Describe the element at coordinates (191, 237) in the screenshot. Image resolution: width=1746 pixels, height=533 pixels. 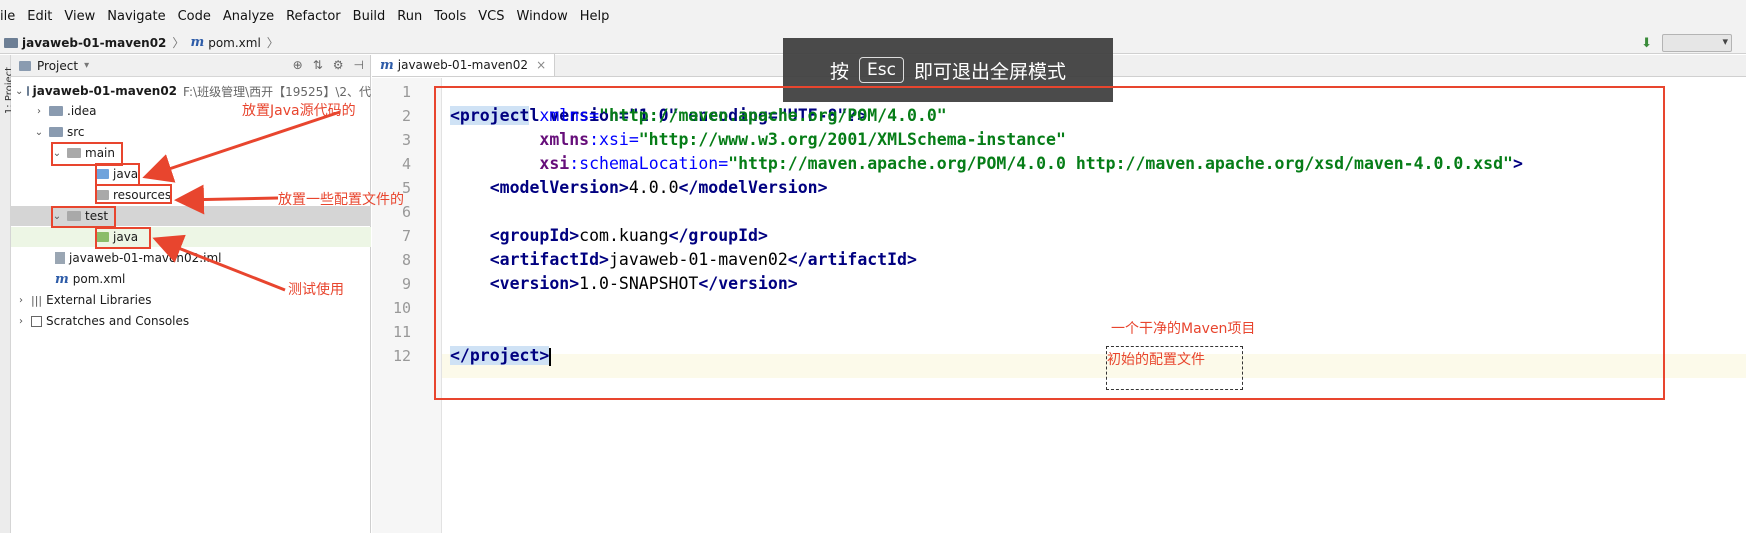
I see `tree-item-test-java: java` at that location.